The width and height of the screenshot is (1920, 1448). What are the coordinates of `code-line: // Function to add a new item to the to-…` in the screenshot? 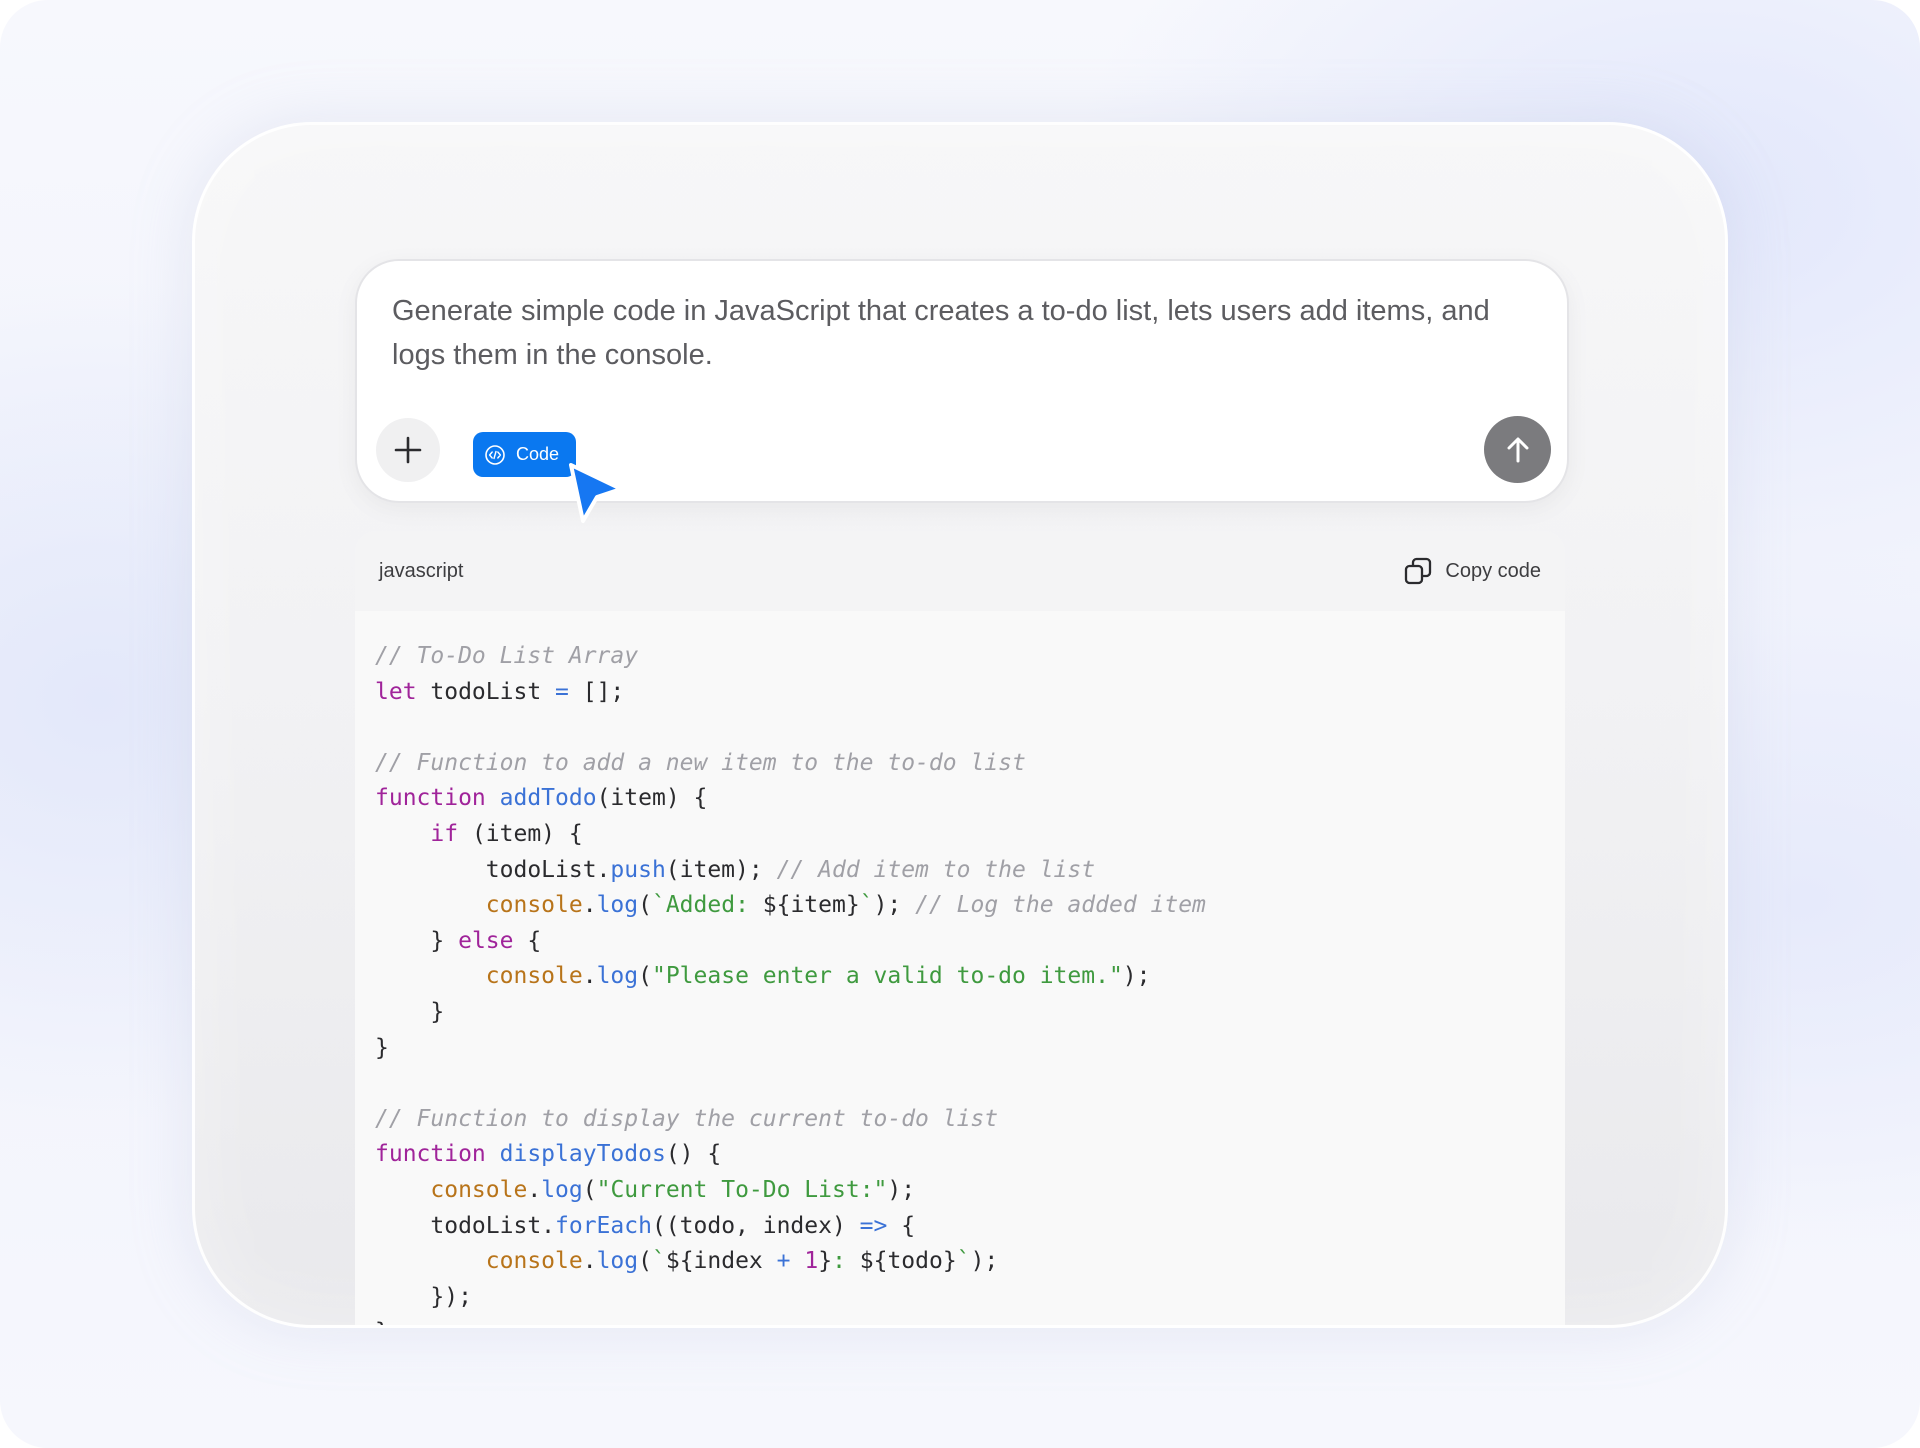 It's located at (970, 764).